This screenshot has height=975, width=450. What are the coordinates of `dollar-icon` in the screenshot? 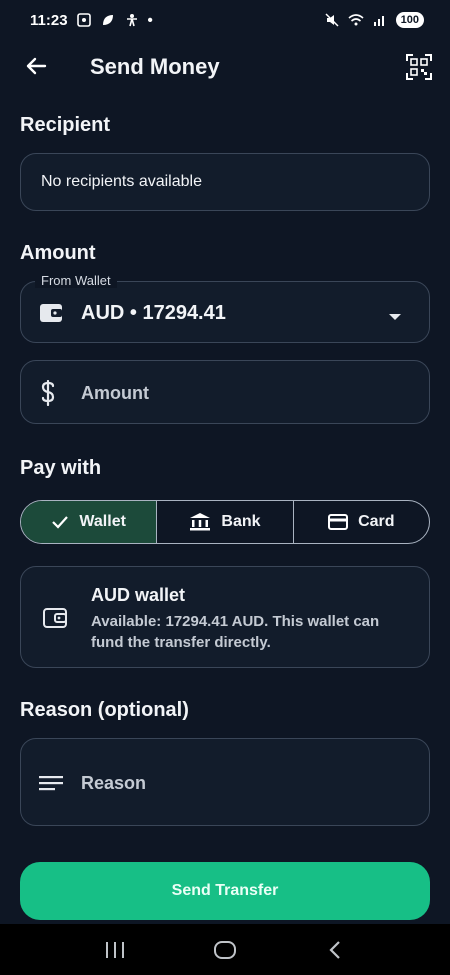 It's located at (48, 395).